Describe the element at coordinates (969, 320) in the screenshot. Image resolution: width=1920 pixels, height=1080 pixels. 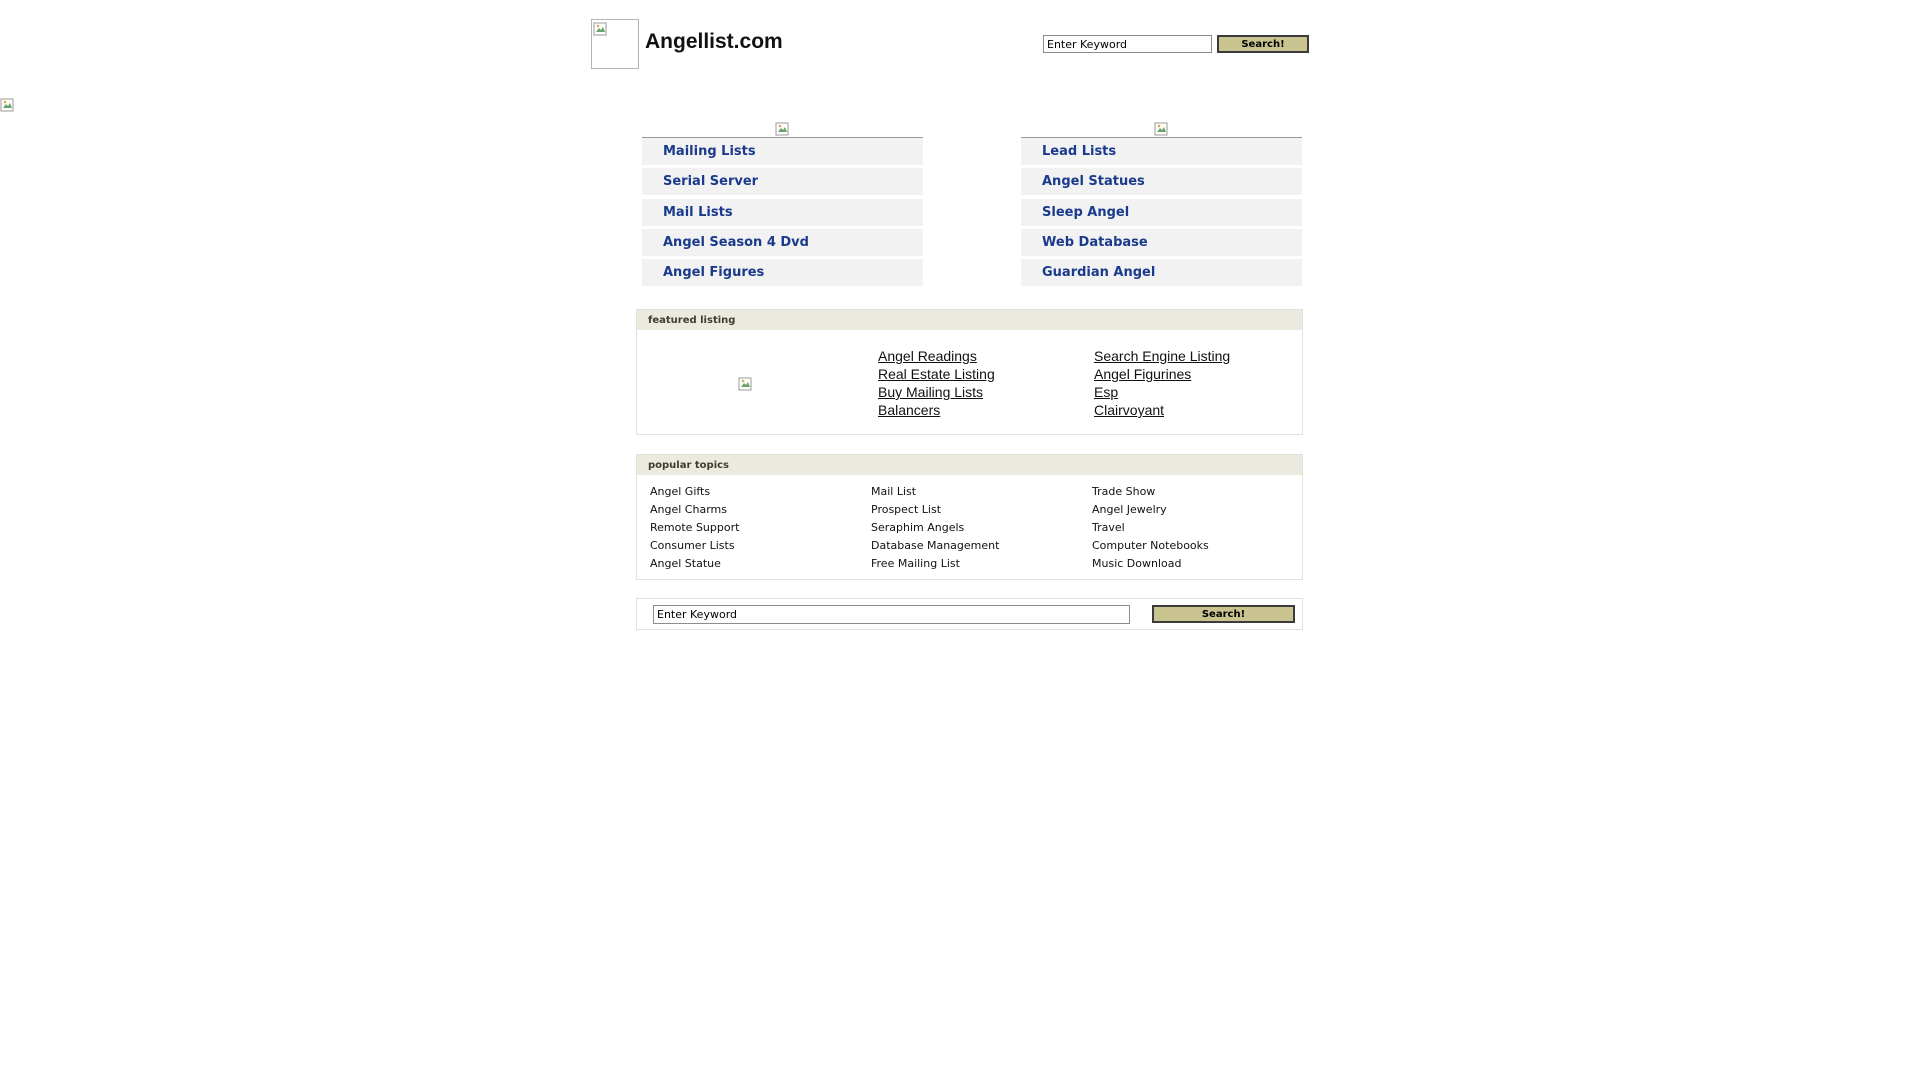
I see `panel-heading: featured listing` at that location.